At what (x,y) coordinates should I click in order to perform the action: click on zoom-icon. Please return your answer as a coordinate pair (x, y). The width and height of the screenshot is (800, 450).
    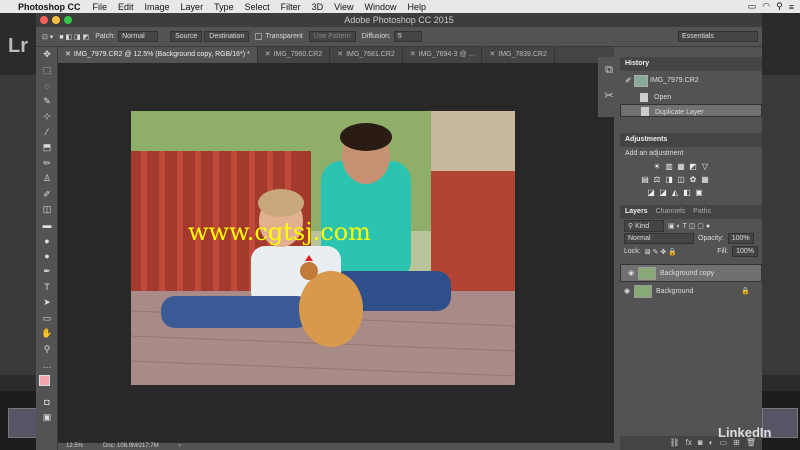
    Looking at the image, I should click on (68, 20).